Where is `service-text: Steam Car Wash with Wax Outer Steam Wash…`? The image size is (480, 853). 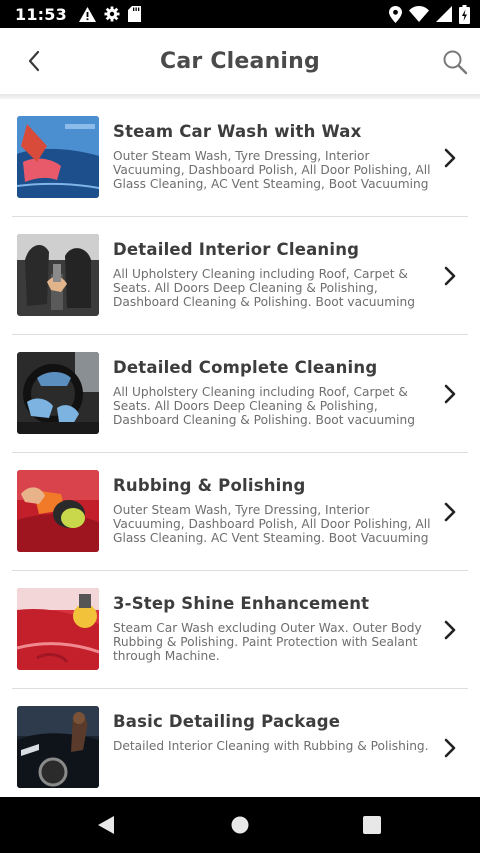 service-text: Steam Car Wash with Wax Outer Steam Wash… is located at coordinates (276, 155).